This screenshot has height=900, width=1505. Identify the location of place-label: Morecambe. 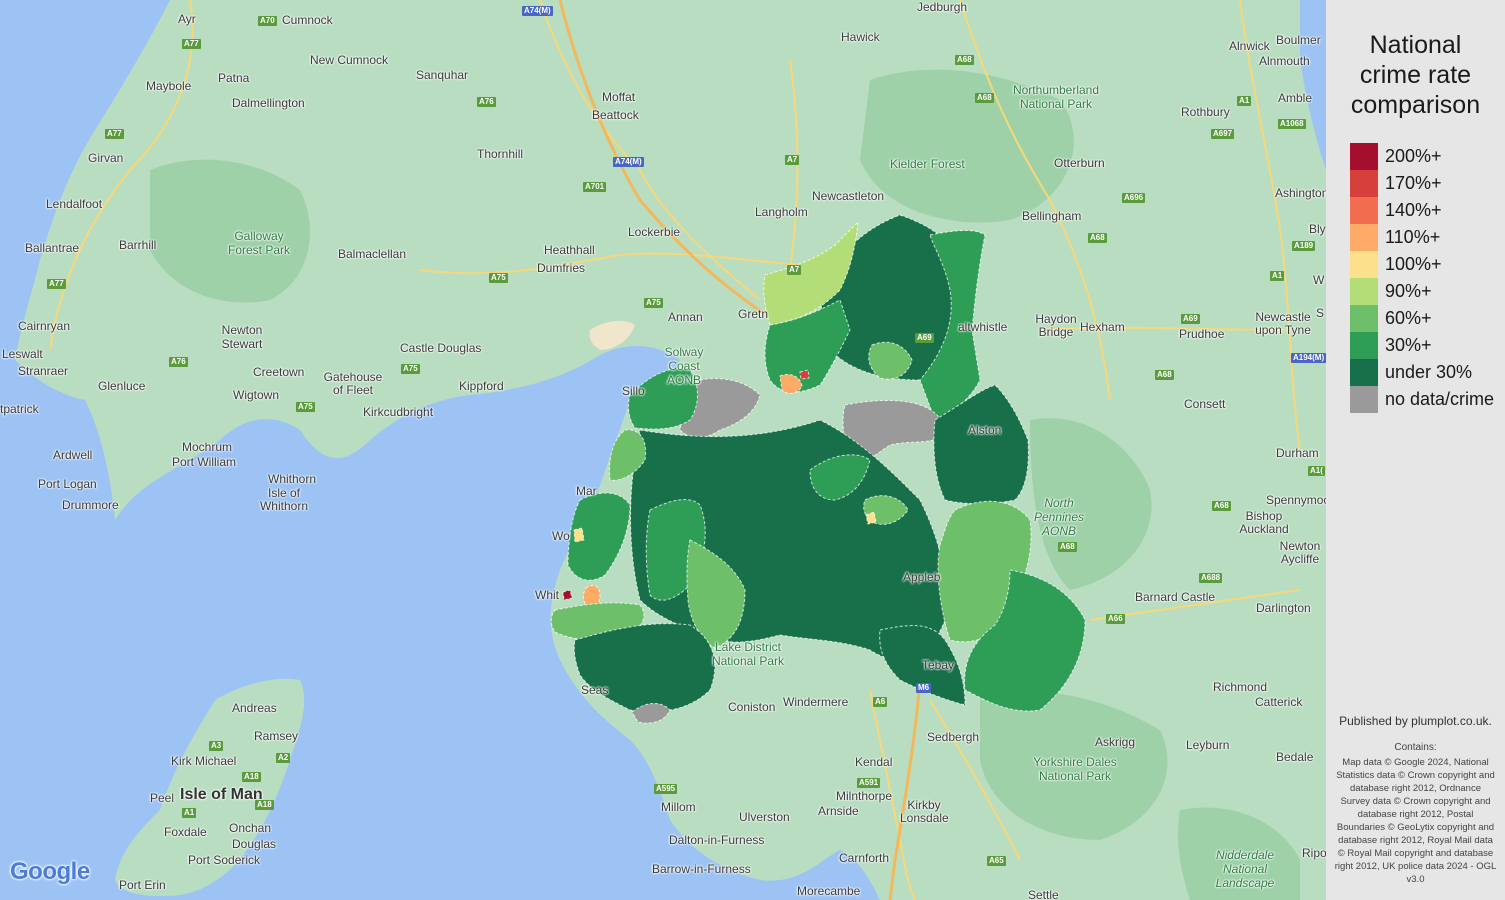
(829, 891).